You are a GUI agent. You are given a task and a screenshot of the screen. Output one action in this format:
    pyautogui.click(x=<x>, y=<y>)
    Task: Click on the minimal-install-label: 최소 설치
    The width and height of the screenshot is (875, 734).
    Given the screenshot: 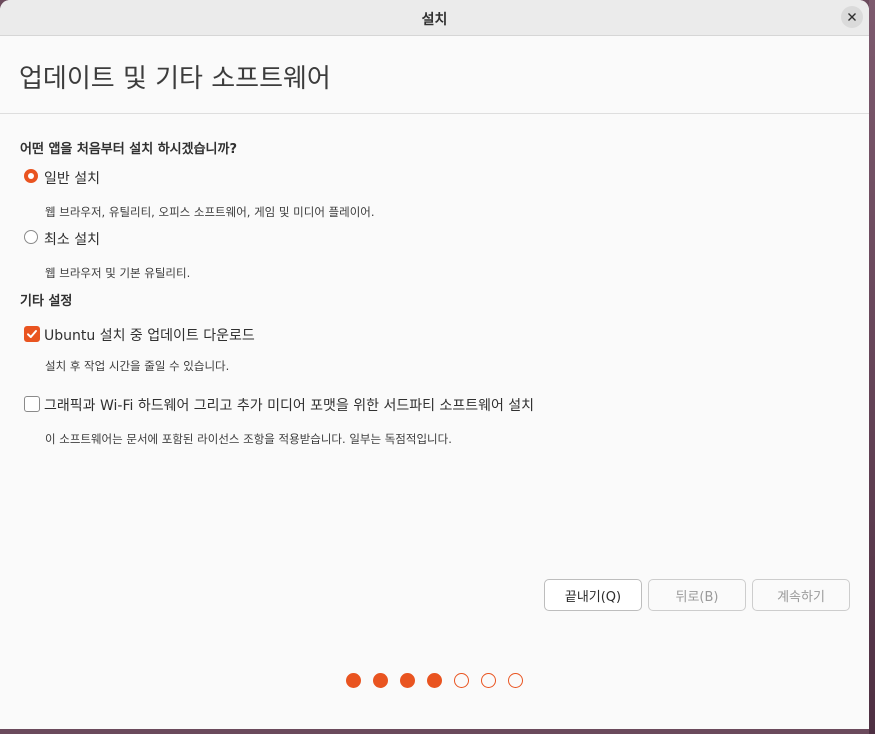 What is the action you would take?
    pyautogui.click(x=72, y=239)
    